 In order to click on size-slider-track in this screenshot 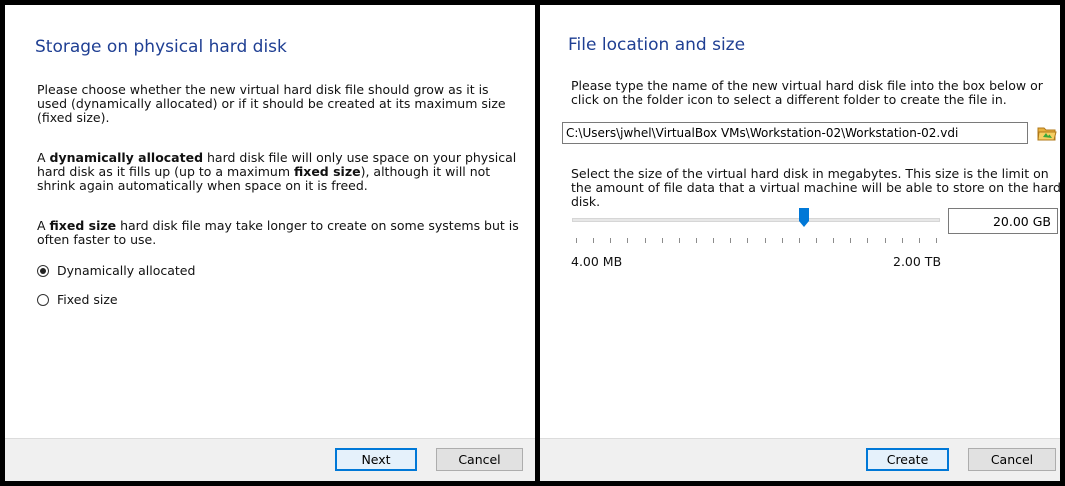, I will do `click(756, 220)`.